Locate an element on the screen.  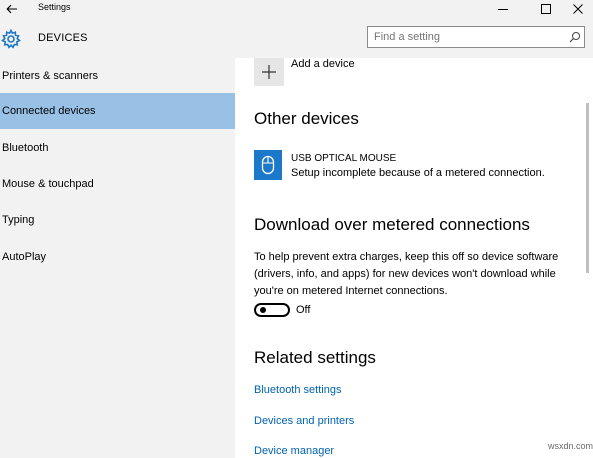
sidebar-item-connected-devices: Connected devices is located at coordinates (117, 111).